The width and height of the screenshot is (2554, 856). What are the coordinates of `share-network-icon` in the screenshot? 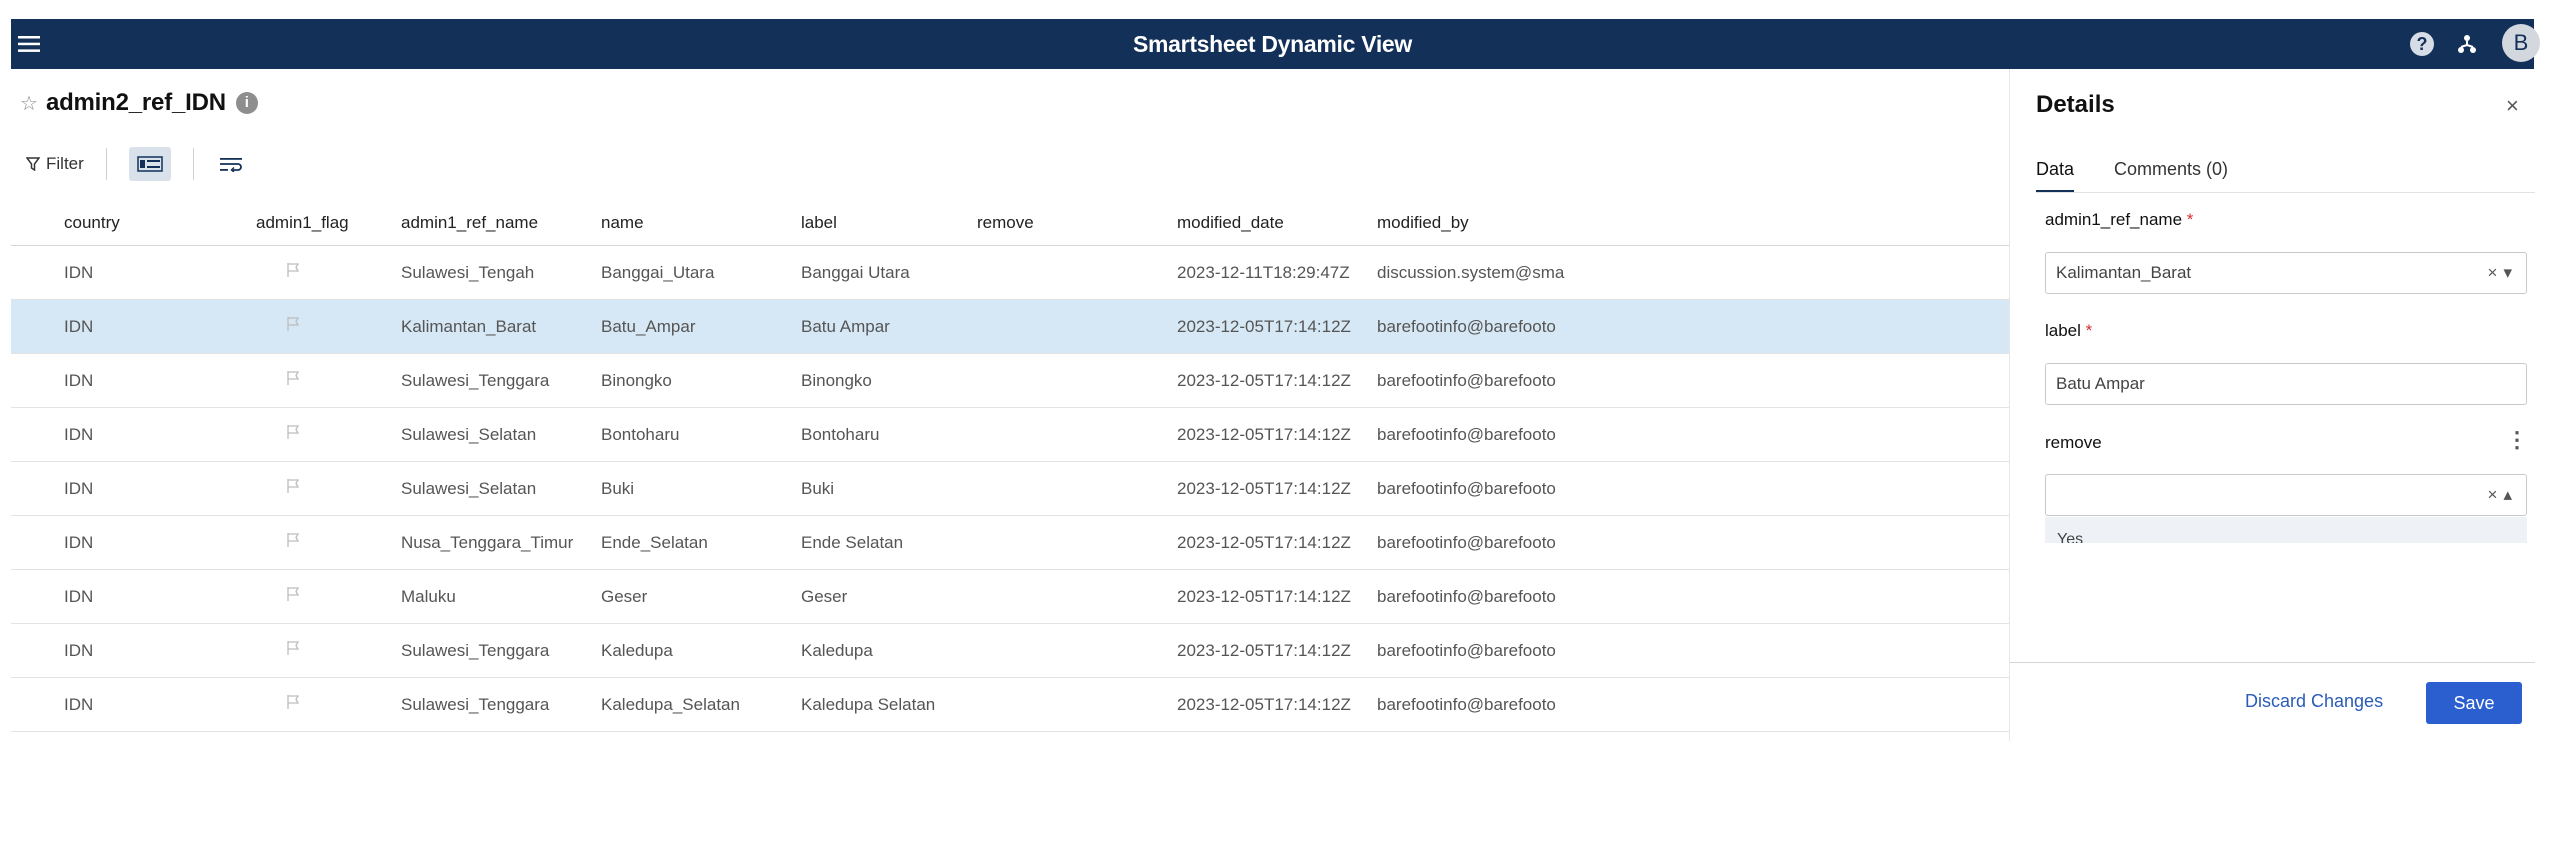 It's located at (2467, 44).